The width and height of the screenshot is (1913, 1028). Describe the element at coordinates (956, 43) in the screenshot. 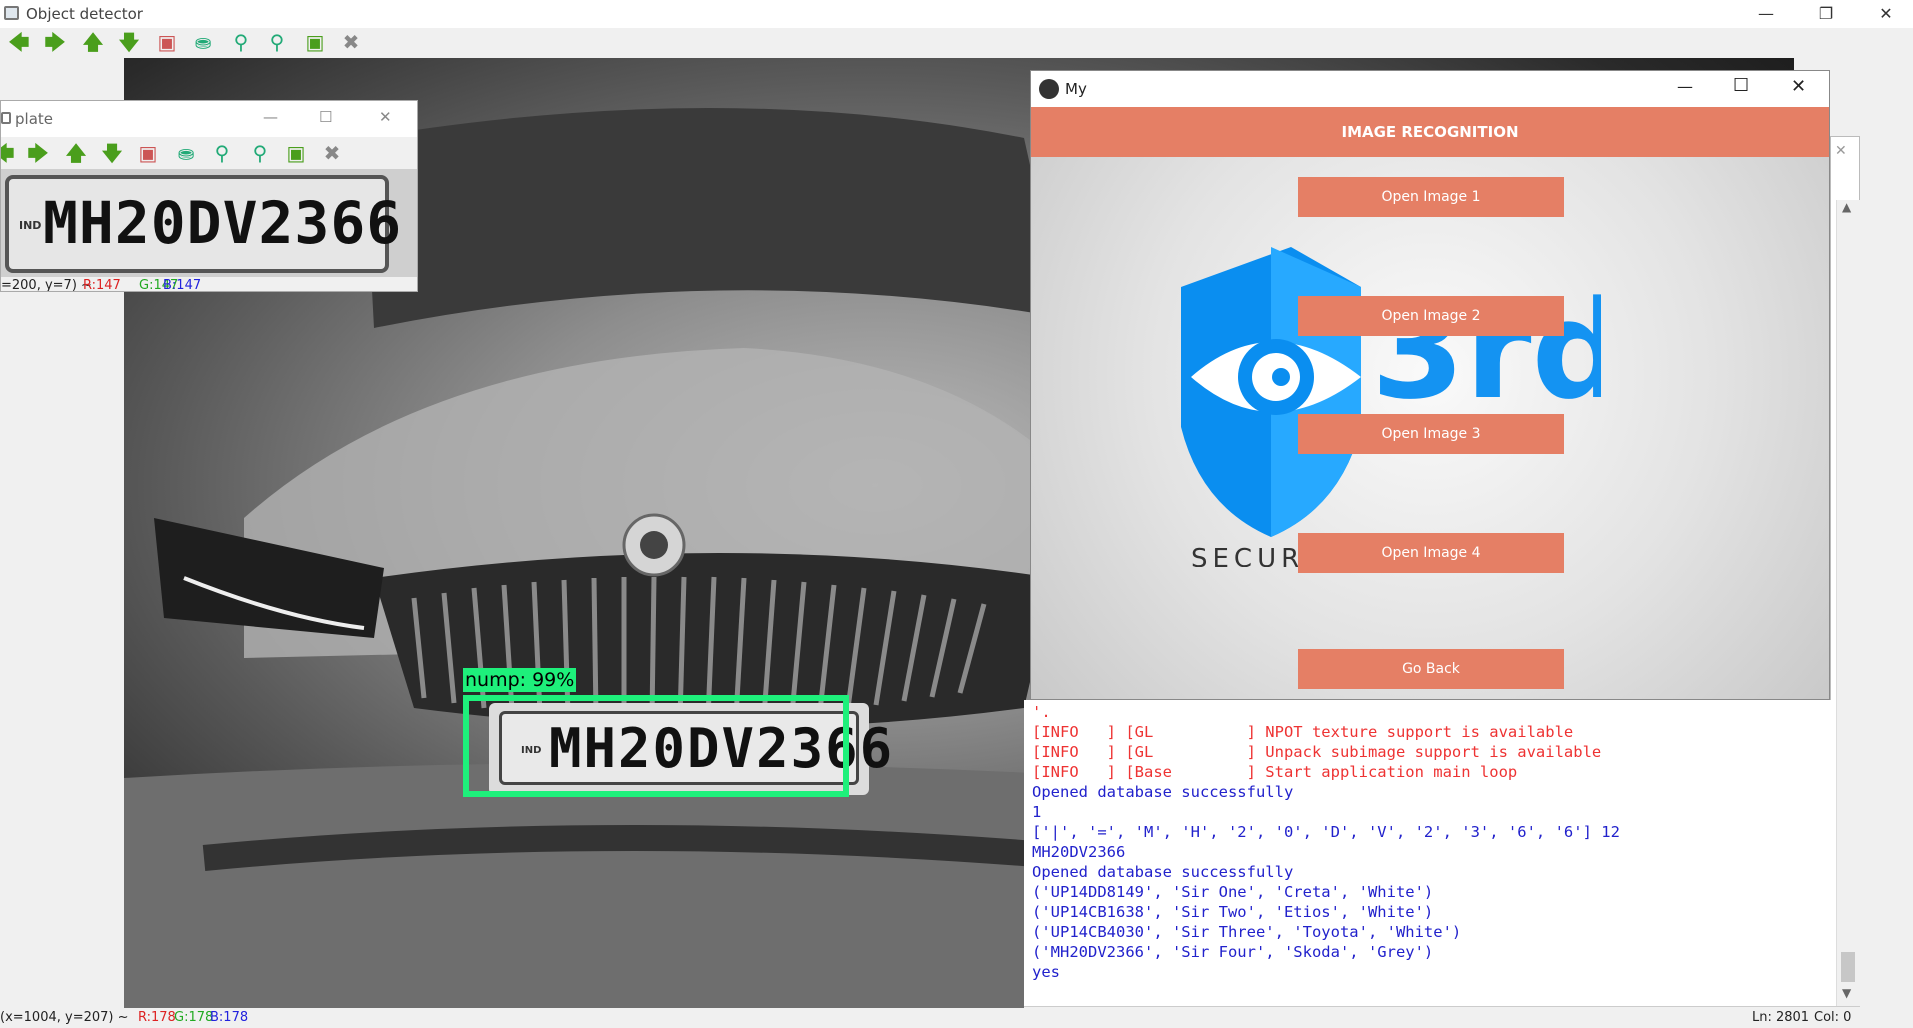

I see `main-toolbar: 🡄 🡆 🡅 🡇 ▣ ⛂ ⚲ ⚲ ▣ ✖` at that location.